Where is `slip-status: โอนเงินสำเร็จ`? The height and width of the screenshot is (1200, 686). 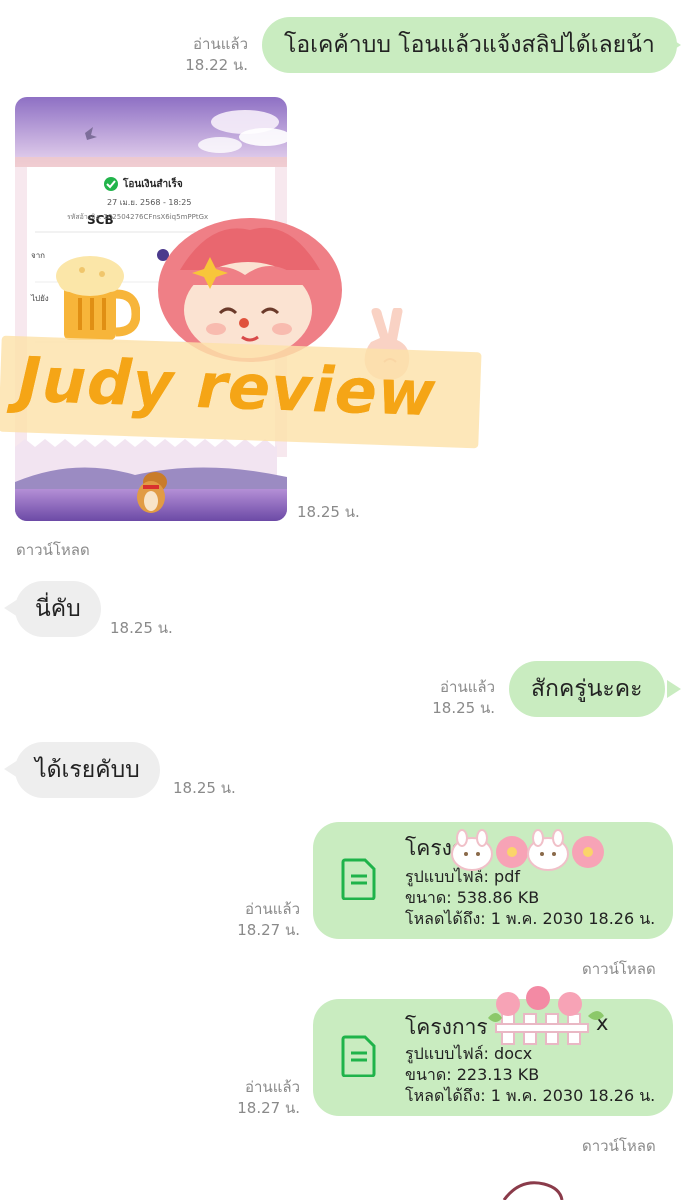
slip-status: โอนเงินสำเร็จ is located at coordinates (153, 184).